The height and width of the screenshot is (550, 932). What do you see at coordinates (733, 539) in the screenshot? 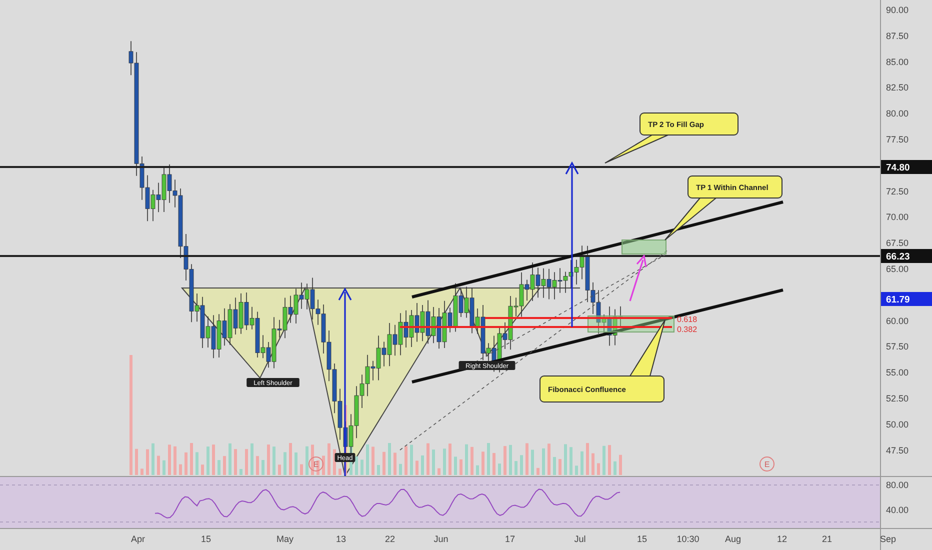
I see `time-tick-label: Aug` at bounding box center [733, 539].